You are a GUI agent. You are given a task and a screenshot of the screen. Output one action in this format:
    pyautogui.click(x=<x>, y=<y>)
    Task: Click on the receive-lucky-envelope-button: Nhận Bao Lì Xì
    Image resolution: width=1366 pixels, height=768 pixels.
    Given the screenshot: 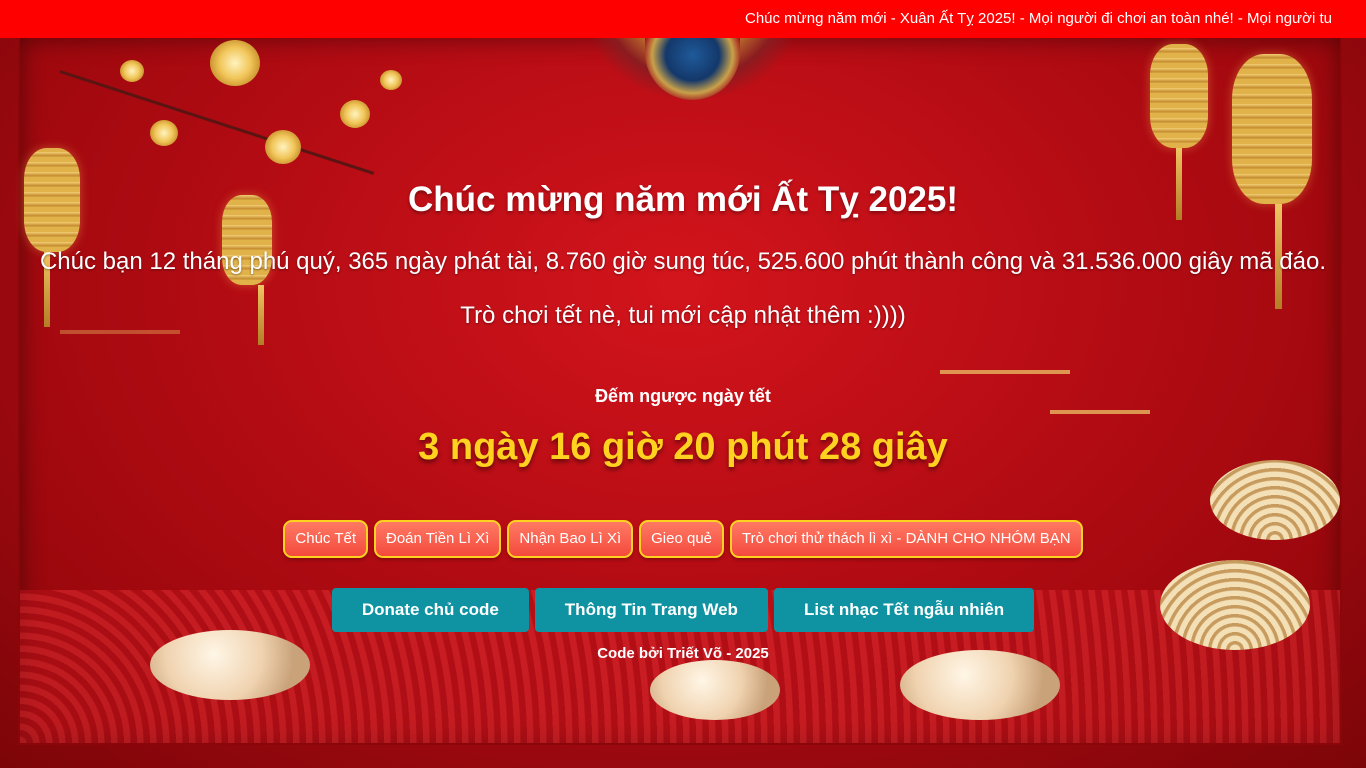 What is the action you would take?
    pyautogui.click(x=570, y=539)
    